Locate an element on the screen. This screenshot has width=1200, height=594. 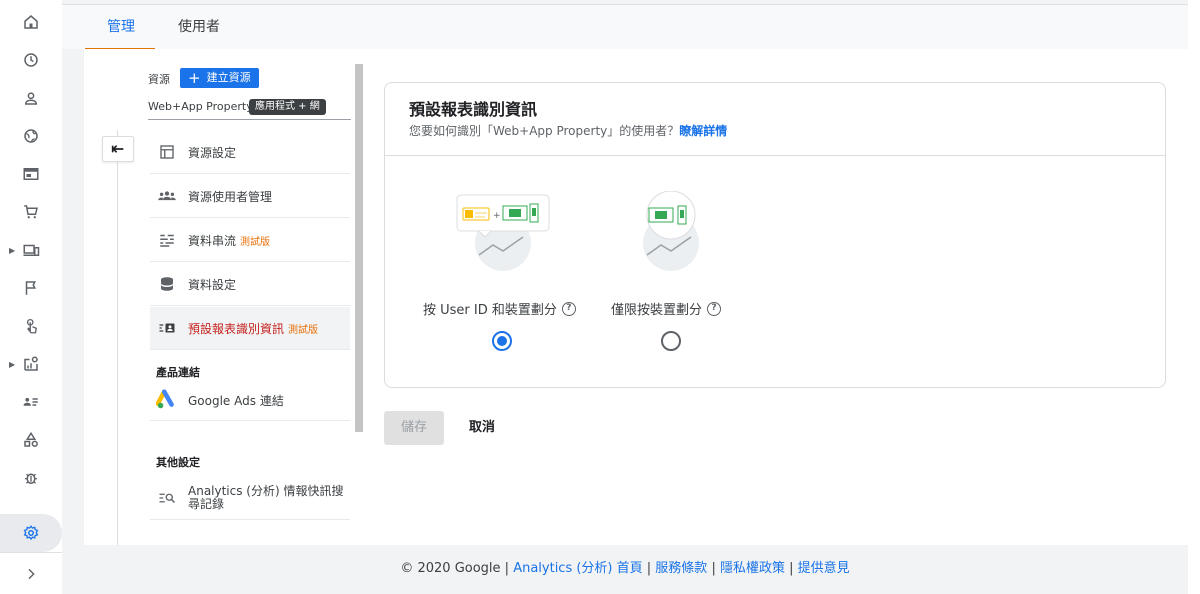
platform-nav: ▶ is located at coordinates (31, 250).